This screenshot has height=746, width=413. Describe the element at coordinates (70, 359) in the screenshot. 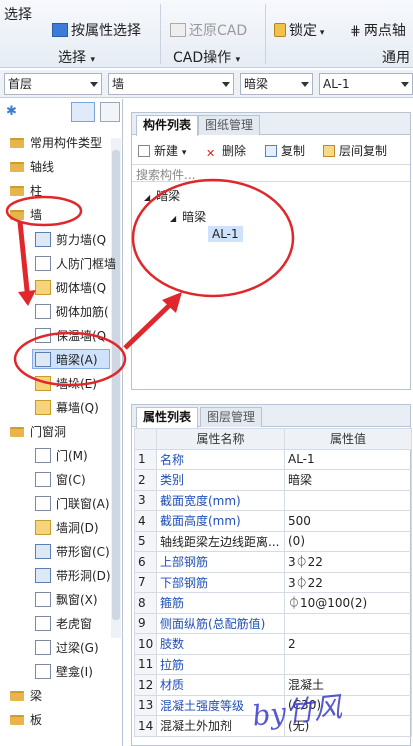

I see `annotation-circle-hidden-beam` at that location.